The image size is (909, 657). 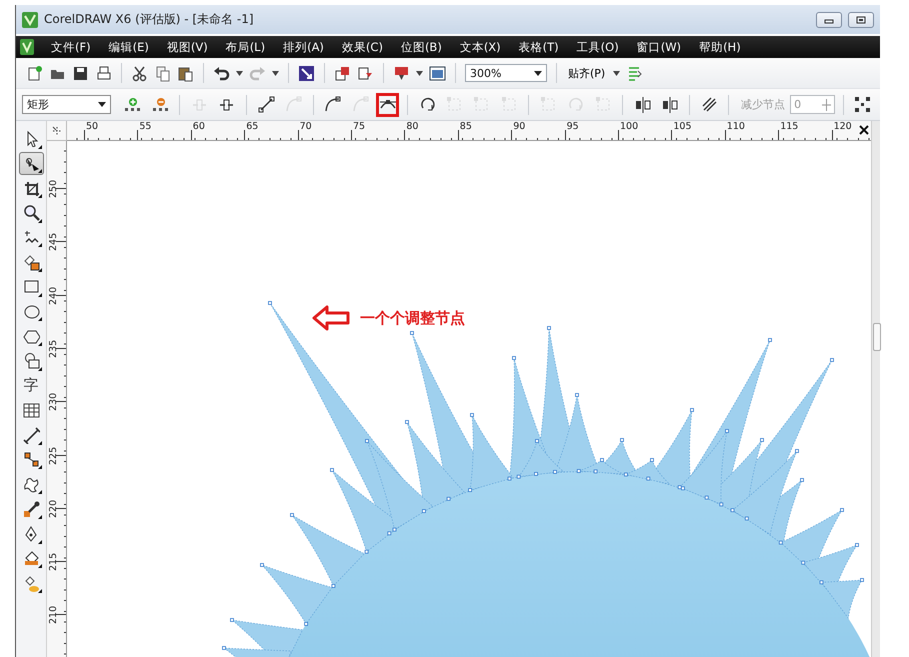 What do you see at coordinates (31, 386) in the screenshot?
I see `text-tool-button: 字` at bounding box center [31, 386].